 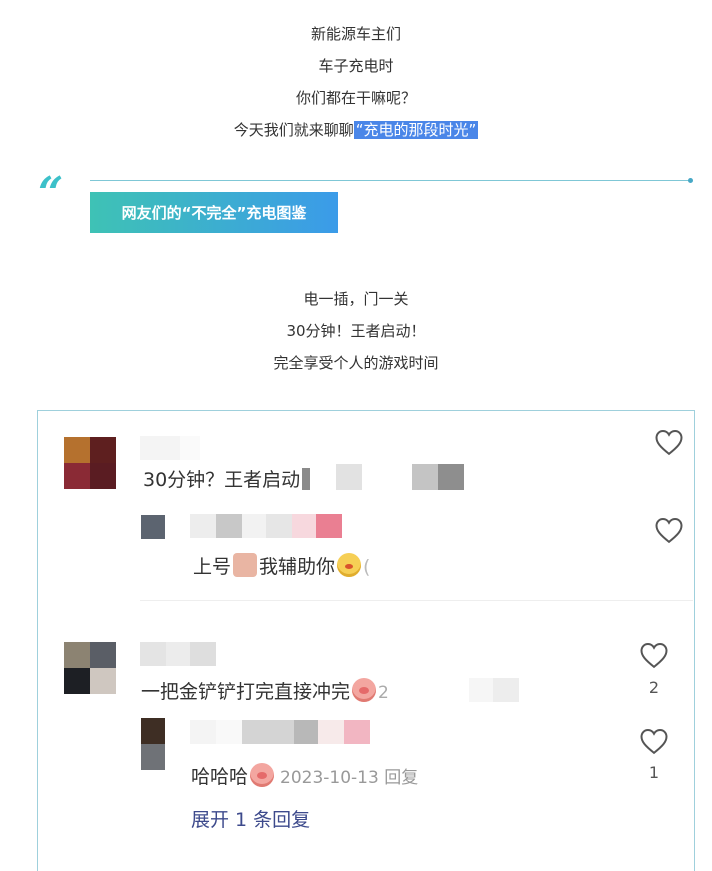 What do you see at coordinates (654, 772) in the screenshot?
I see `like-count: 1` at bounding box center [654, 772].